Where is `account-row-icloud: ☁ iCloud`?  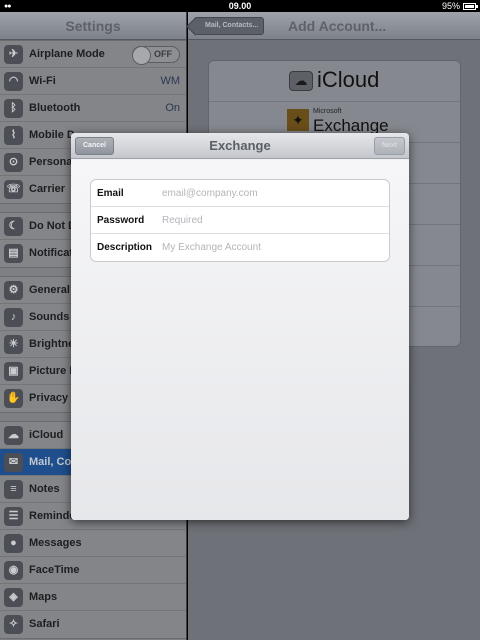 account-row-icloud: ☁ iCloud is located at coordinates (334, 81).